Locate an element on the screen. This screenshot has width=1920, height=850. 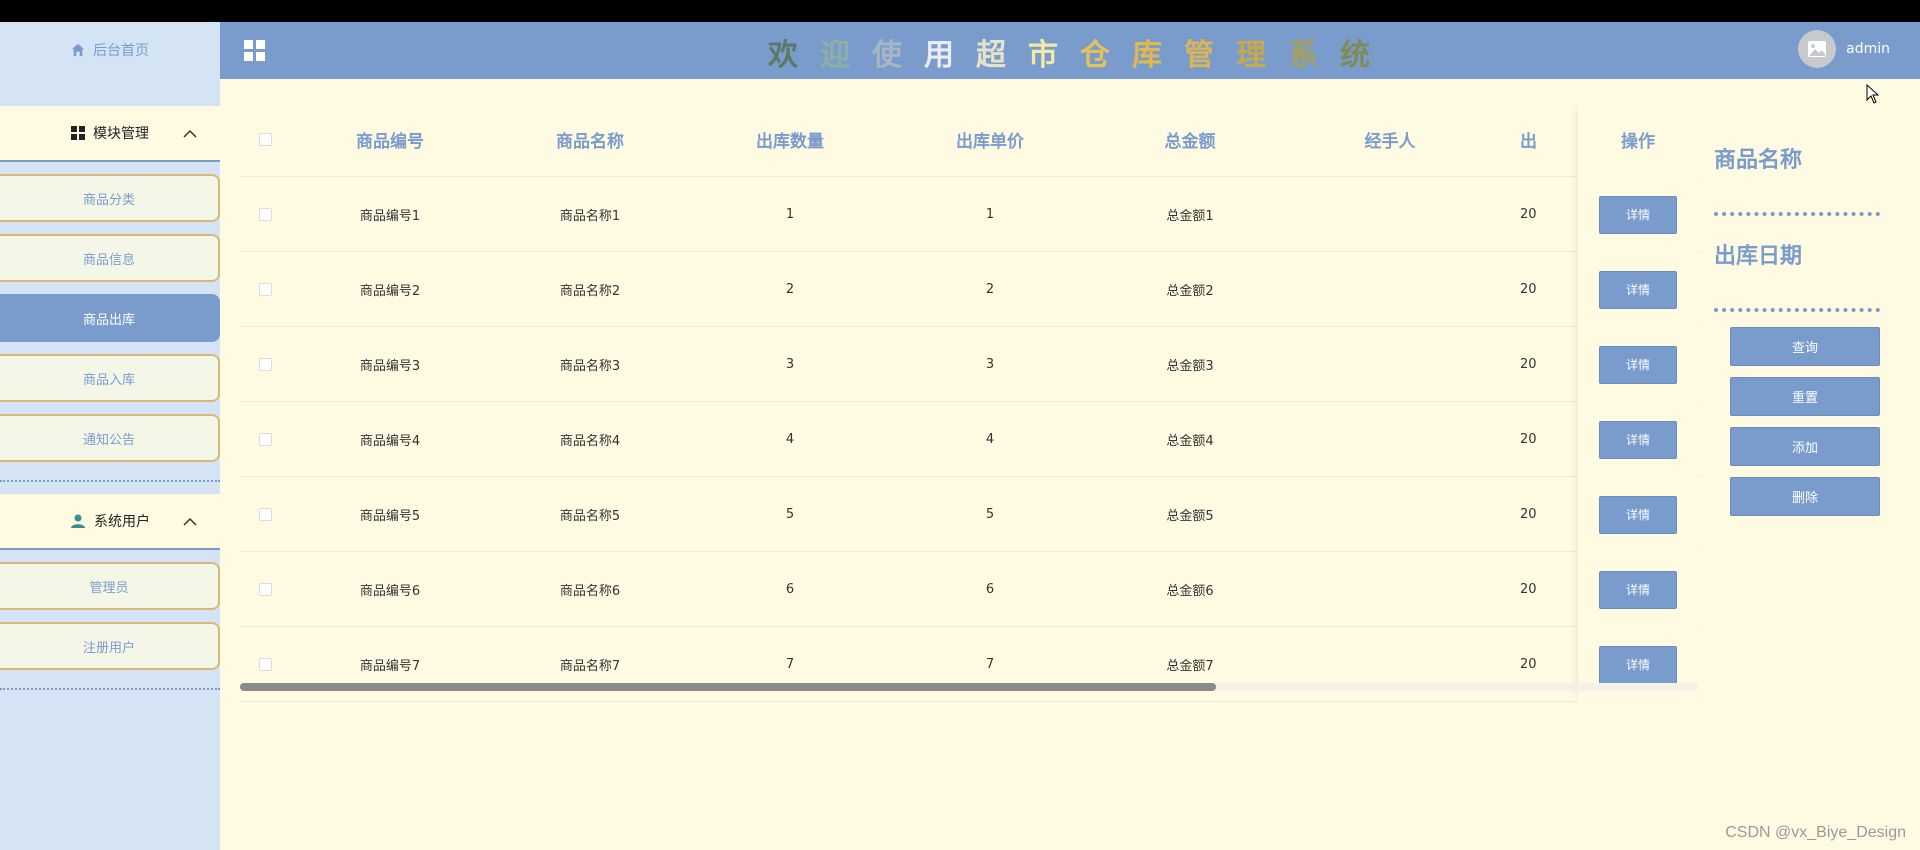
table-row: 商品编号1 商品名称1 1 1 总金额1 20 is located at coordinates (970, 214).